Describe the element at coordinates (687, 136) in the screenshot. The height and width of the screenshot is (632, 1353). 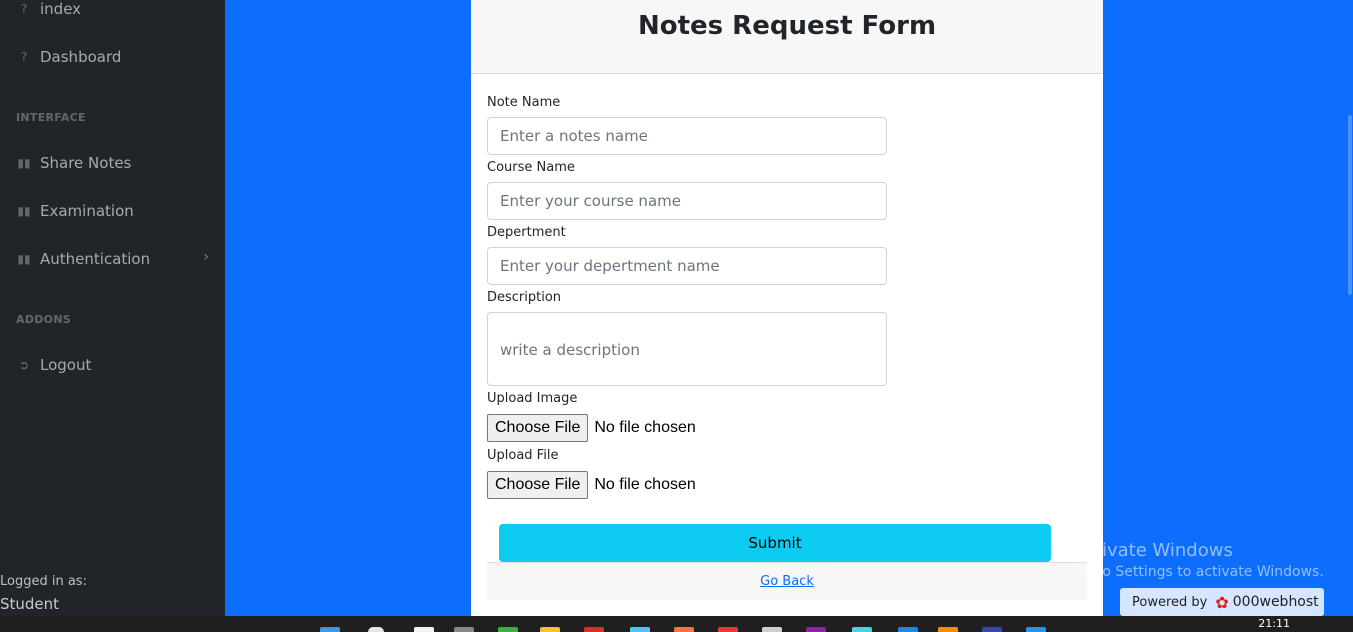
I see `note-name-input` at that location.